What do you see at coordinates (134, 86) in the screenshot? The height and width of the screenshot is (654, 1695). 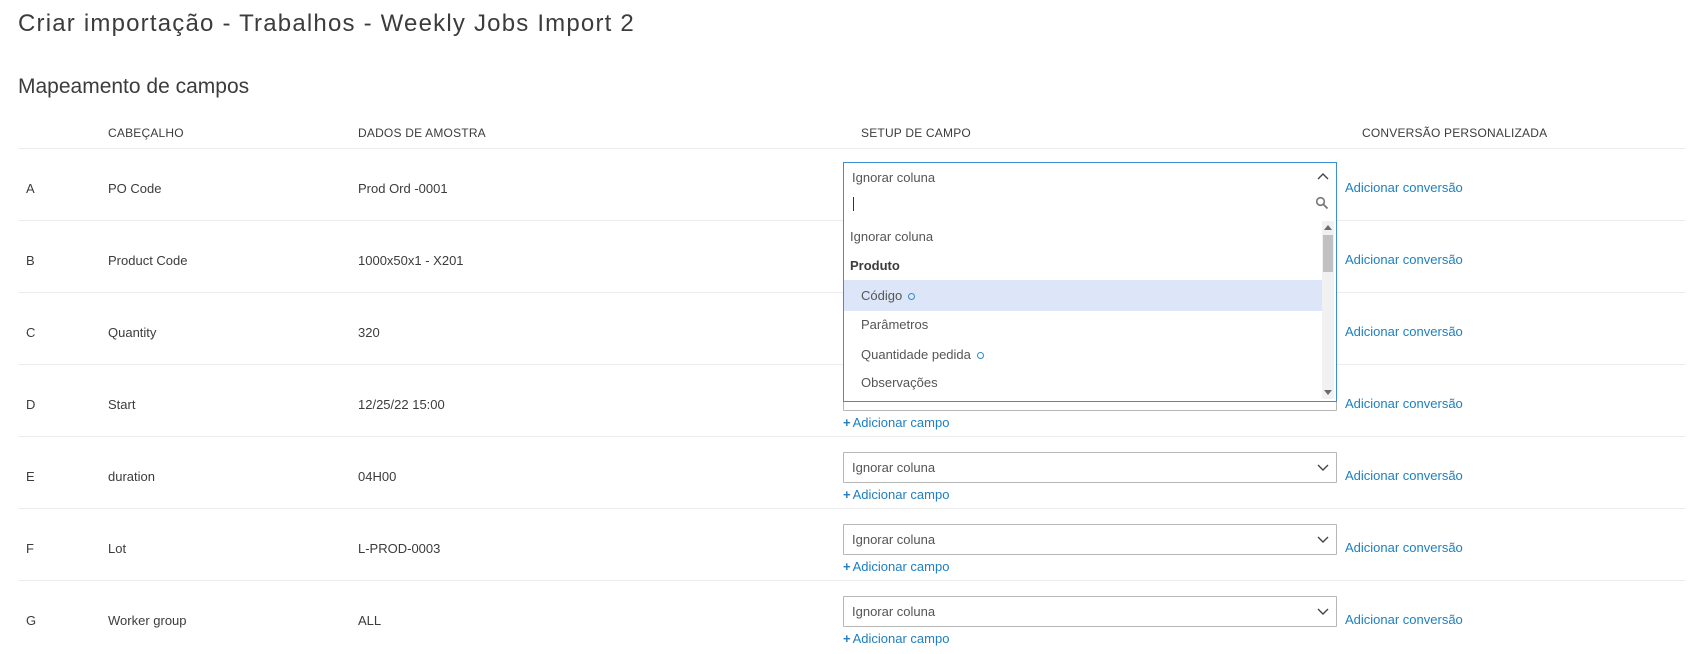 I see `section-title: Mapeamento de campos` at bounding box center [134, 86].